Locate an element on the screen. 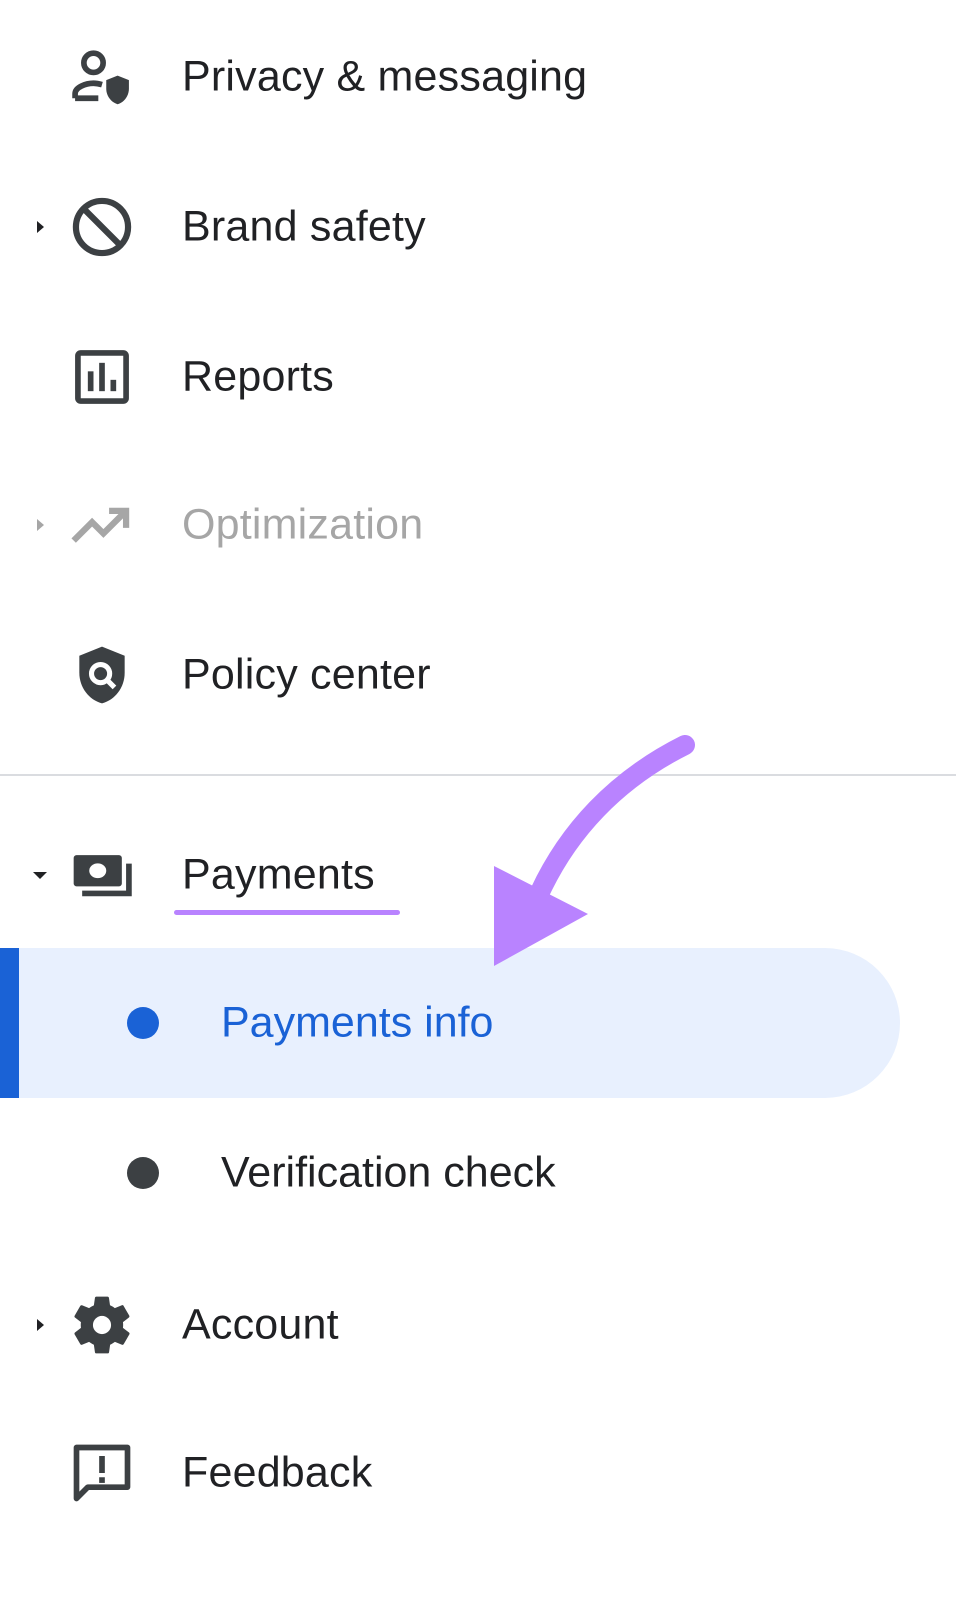 The height and width of the screenshot is (1600, 956). sidebar-item-label: Reports is located at coordinates (258, 376).